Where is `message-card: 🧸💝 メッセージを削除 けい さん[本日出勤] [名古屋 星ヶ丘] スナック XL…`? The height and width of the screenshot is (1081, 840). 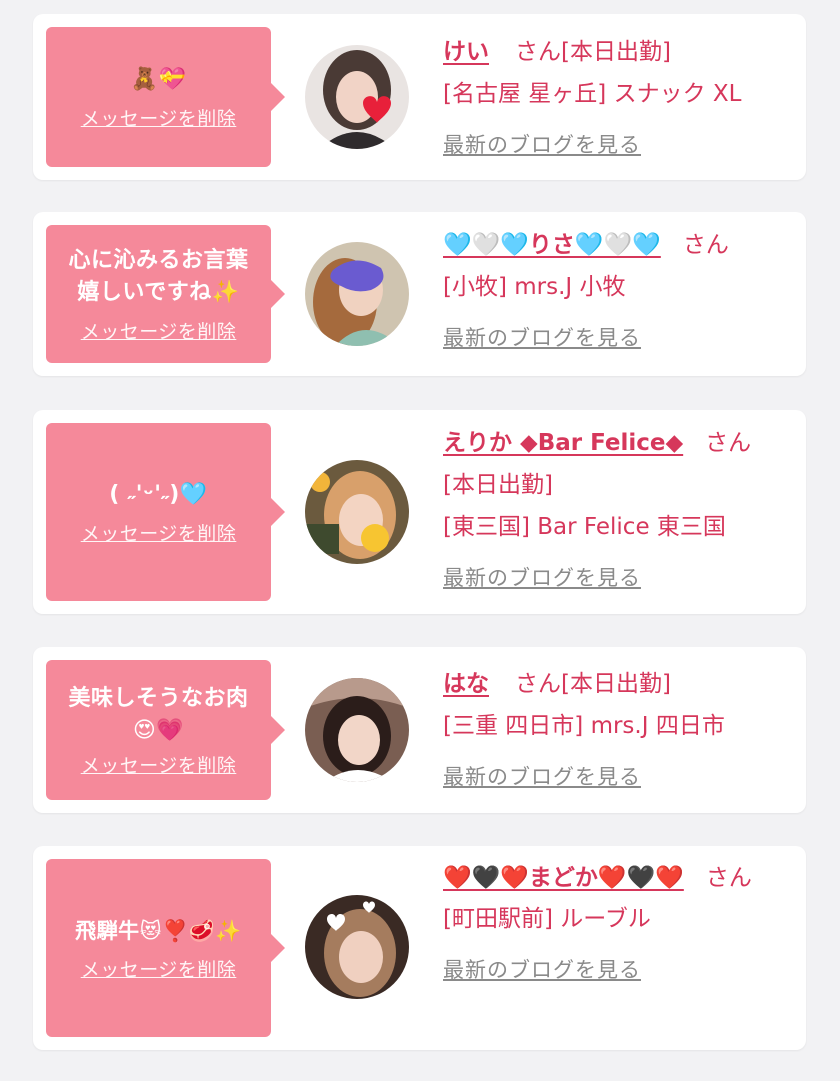
message-card: 🧸💝 メッセージを削除 けい さん[本日出勤] [名古屋 星ヶ丘] スナック XL… is located at coordinates (419, 97).